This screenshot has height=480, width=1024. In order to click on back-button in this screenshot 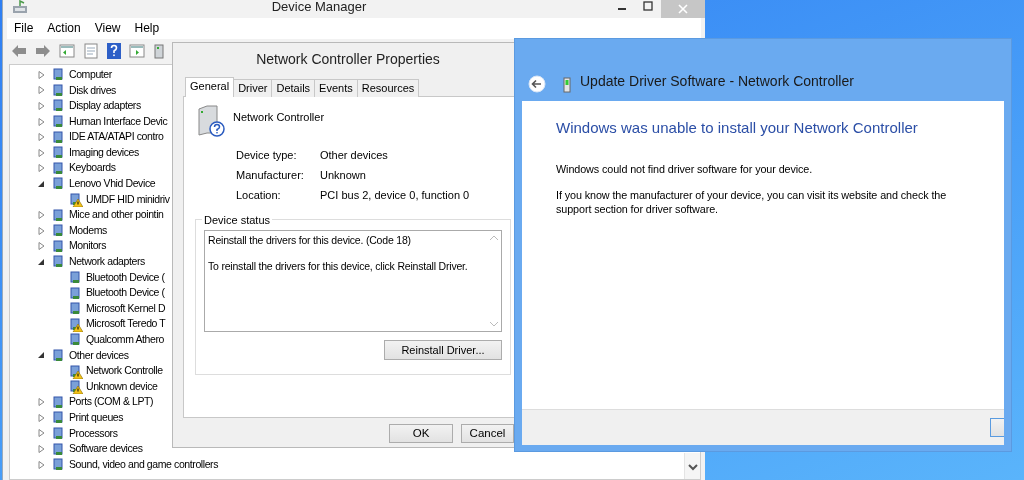, I will do `click(537, 84)`.